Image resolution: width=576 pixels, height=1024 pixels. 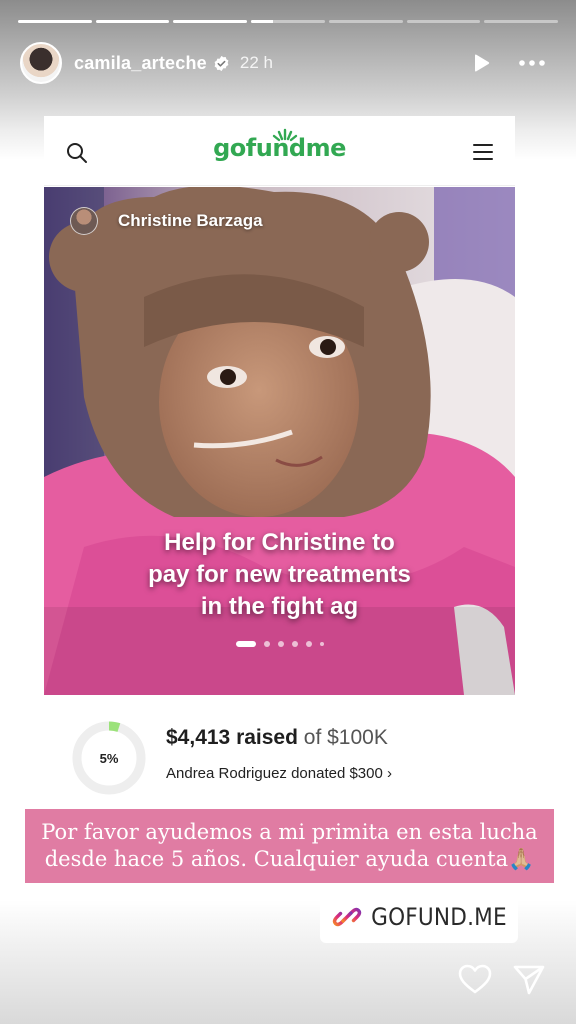 I want to click on link-icon, so click(x=347, y=917).